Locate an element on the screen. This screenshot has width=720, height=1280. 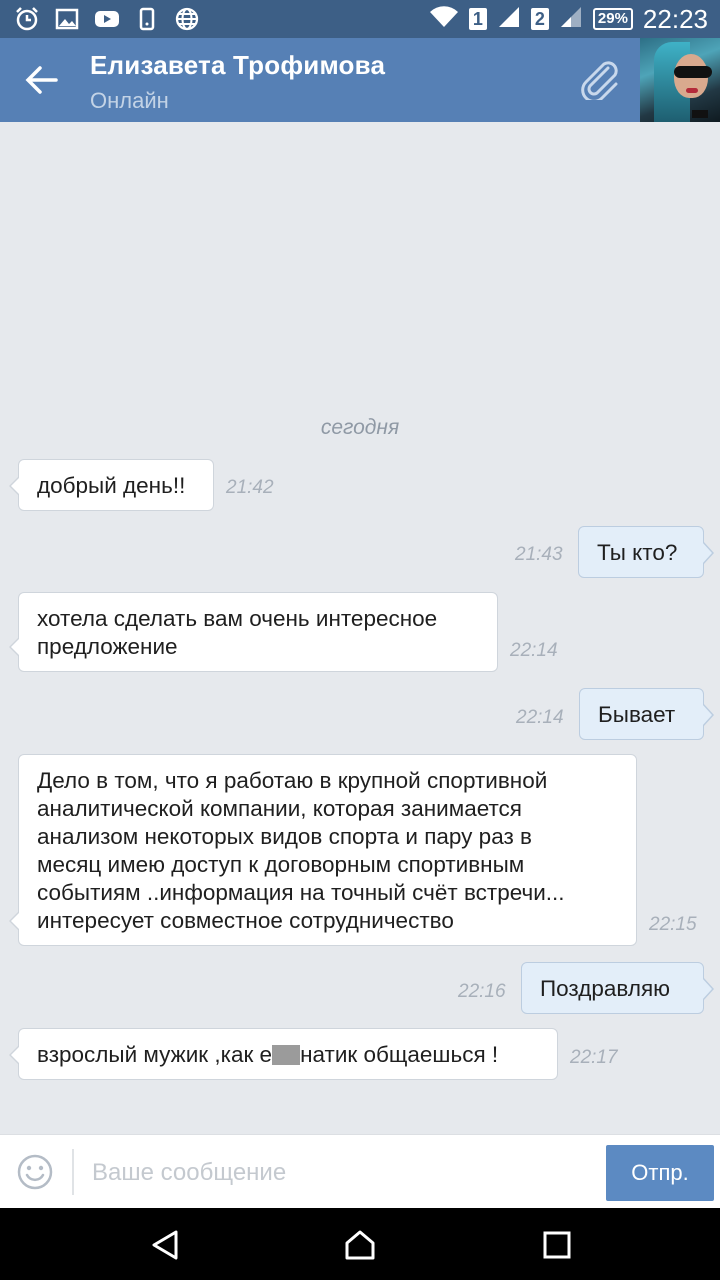
incoming-message: взрослый мужик ,как е натик общаешься ! is located at coordinates (283, 1054).